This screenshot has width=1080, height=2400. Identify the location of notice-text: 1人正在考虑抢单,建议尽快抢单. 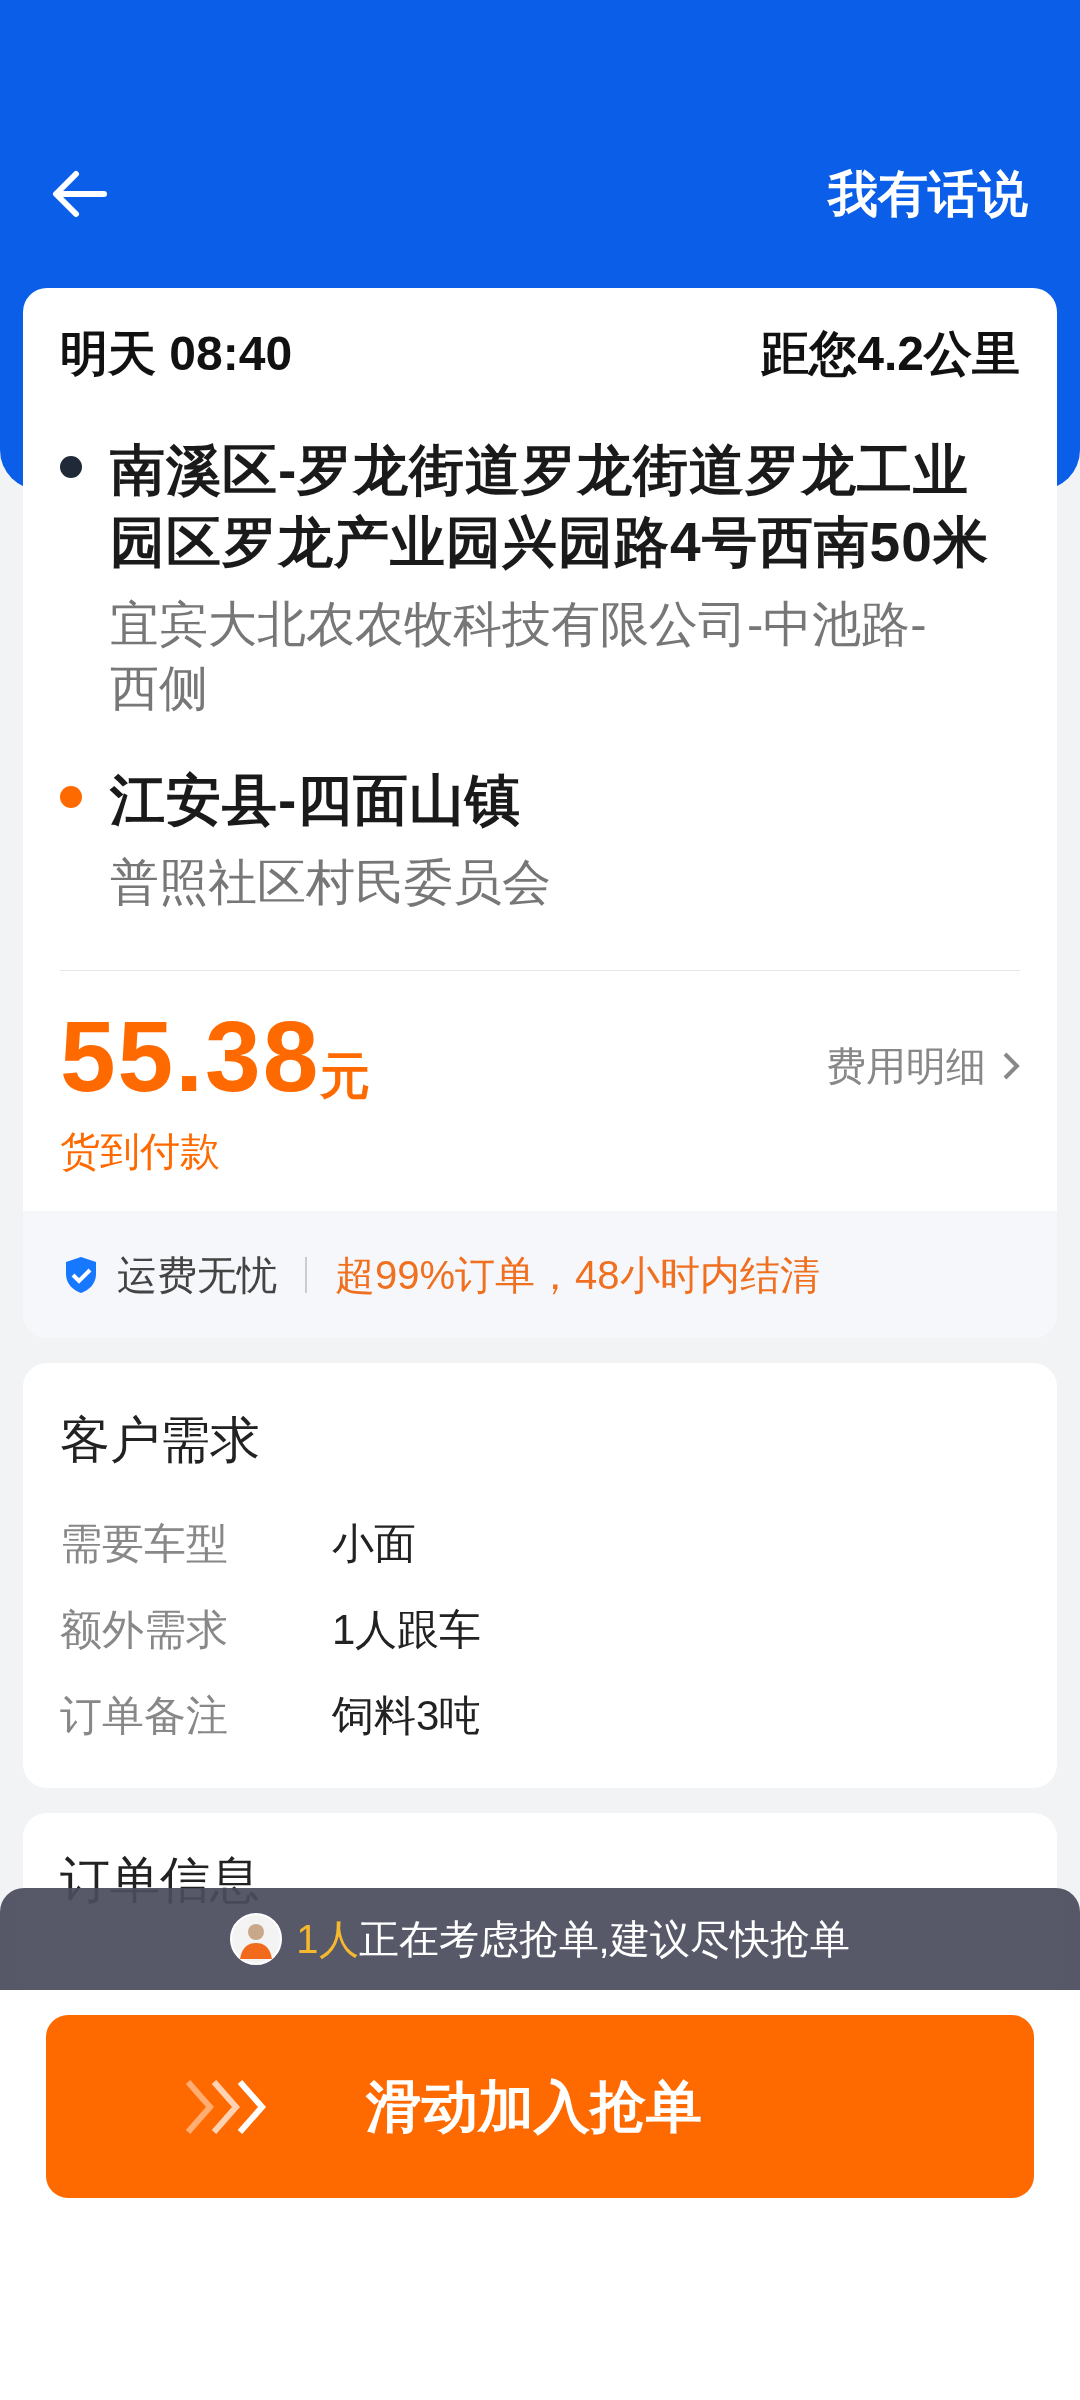
(573, 1939).